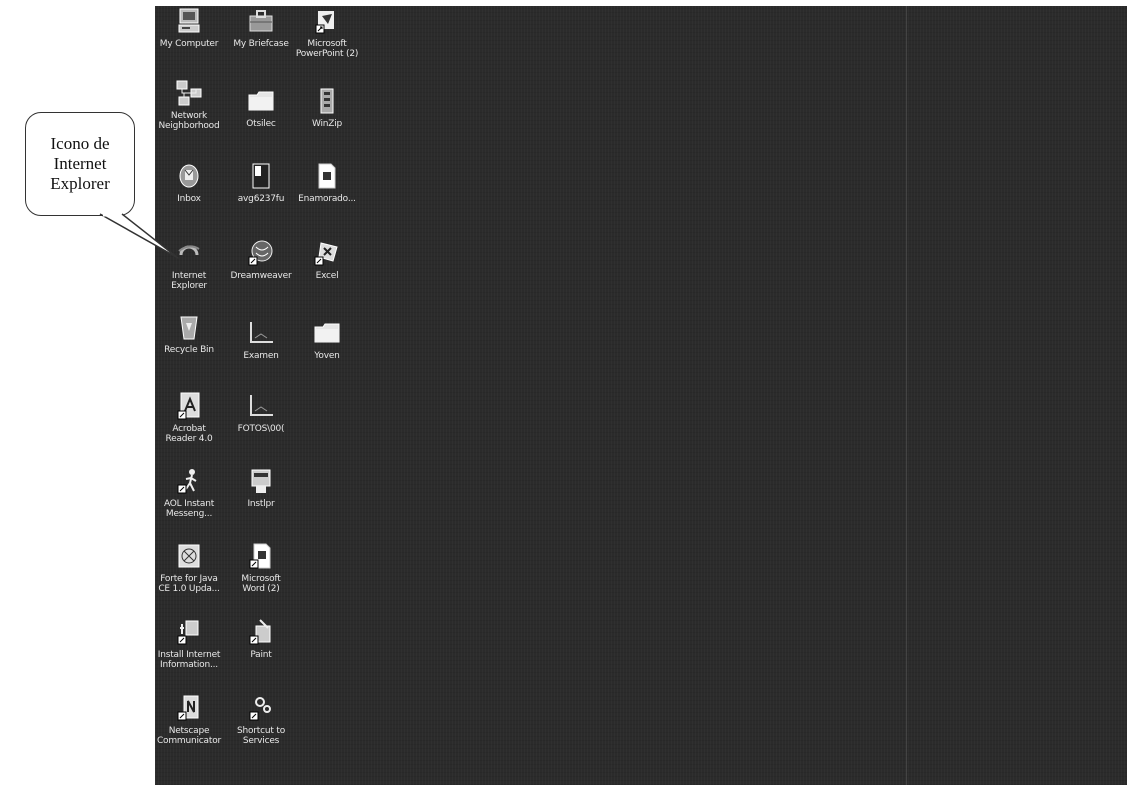 This screenshot has height=785, width=1127. What do you see at coordinates (261, 44) in the screenshot?
I see `icon-label: My Briefcase` at bounding box center [261, 44].